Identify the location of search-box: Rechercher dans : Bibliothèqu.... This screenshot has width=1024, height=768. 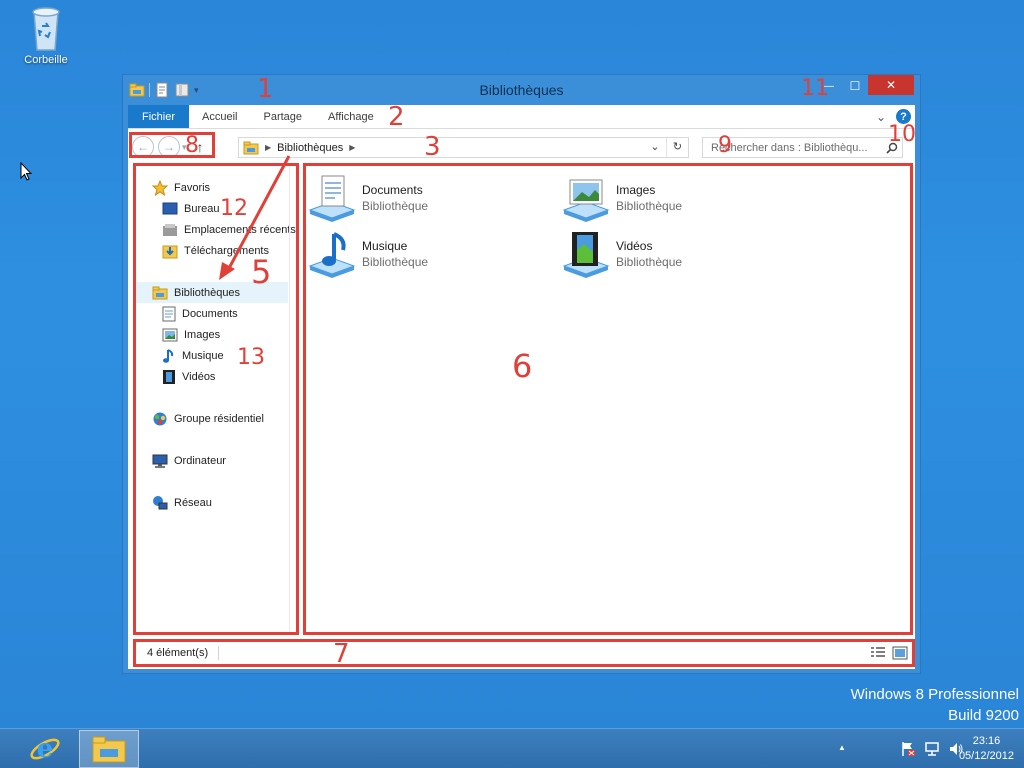
(802, 147).